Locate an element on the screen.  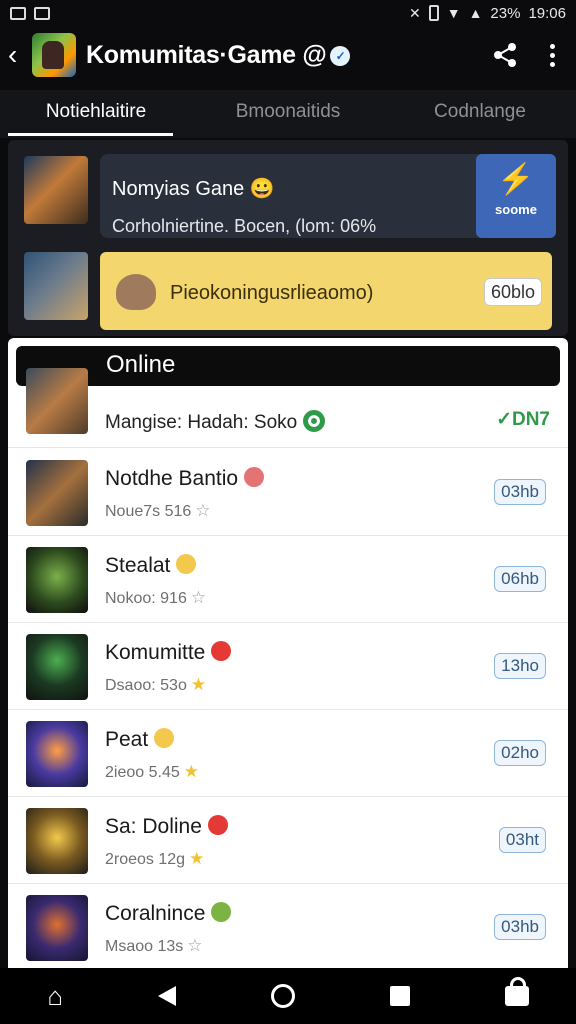
member-name-row: Peat is located at coordinates (140, 740).